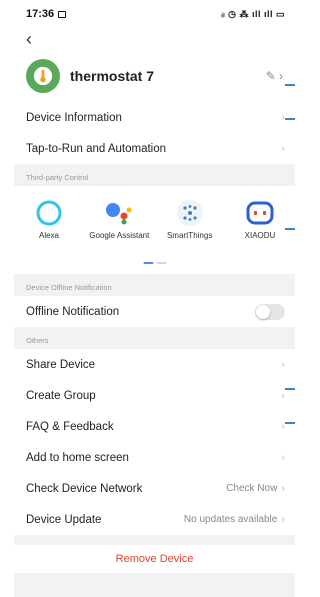 This screenshot has width=320, height=597. I want to click on google-assistant-icon, so click(119, 213).